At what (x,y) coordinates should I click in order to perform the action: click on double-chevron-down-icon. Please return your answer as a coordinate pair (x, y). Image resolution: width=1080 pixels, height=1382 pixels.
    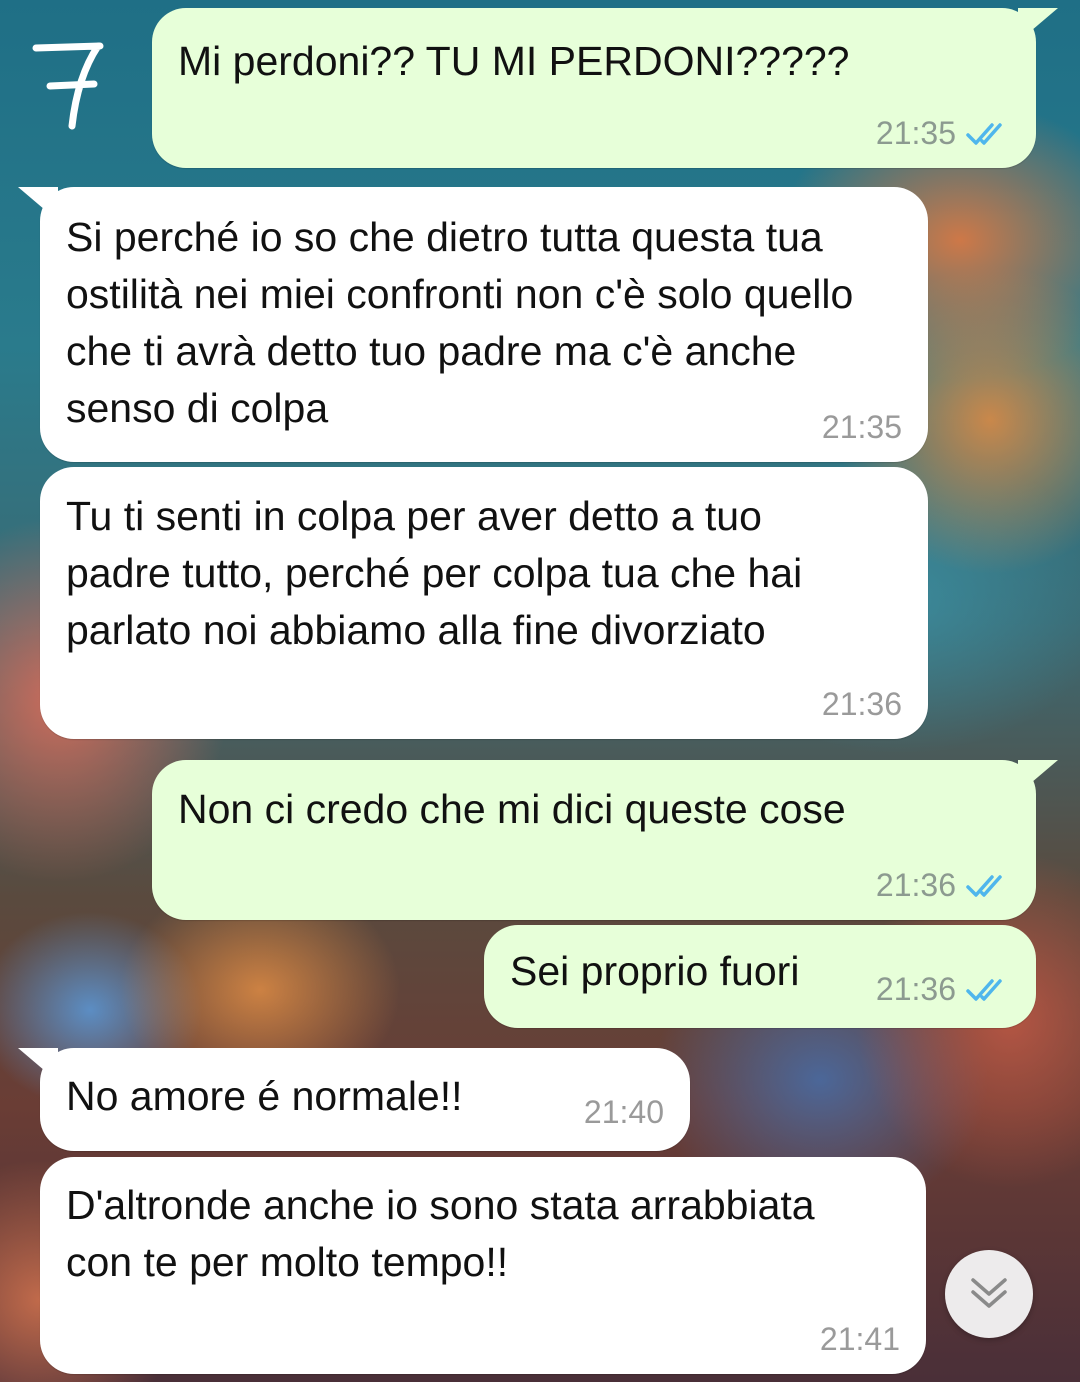
    Looking at the image, I should click on (989, 1293).